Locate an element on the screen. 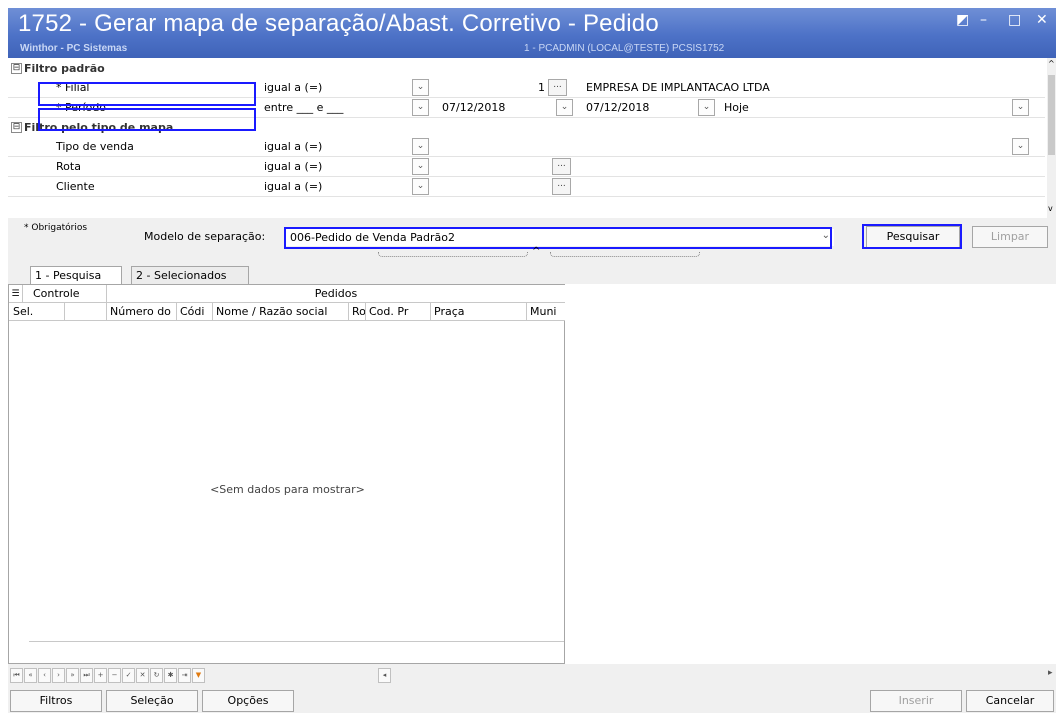 This screenshot has height=713, width=1056. periodo-preset-value: Hoje is located at coordinates (736, 107).